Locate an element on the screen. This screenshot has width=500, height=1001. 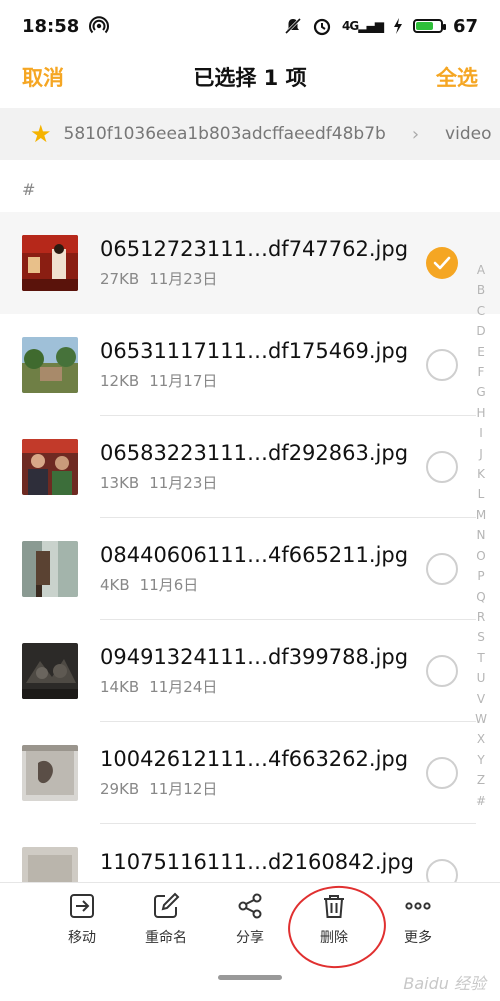
move-icon is located at coordinates (82, 906).